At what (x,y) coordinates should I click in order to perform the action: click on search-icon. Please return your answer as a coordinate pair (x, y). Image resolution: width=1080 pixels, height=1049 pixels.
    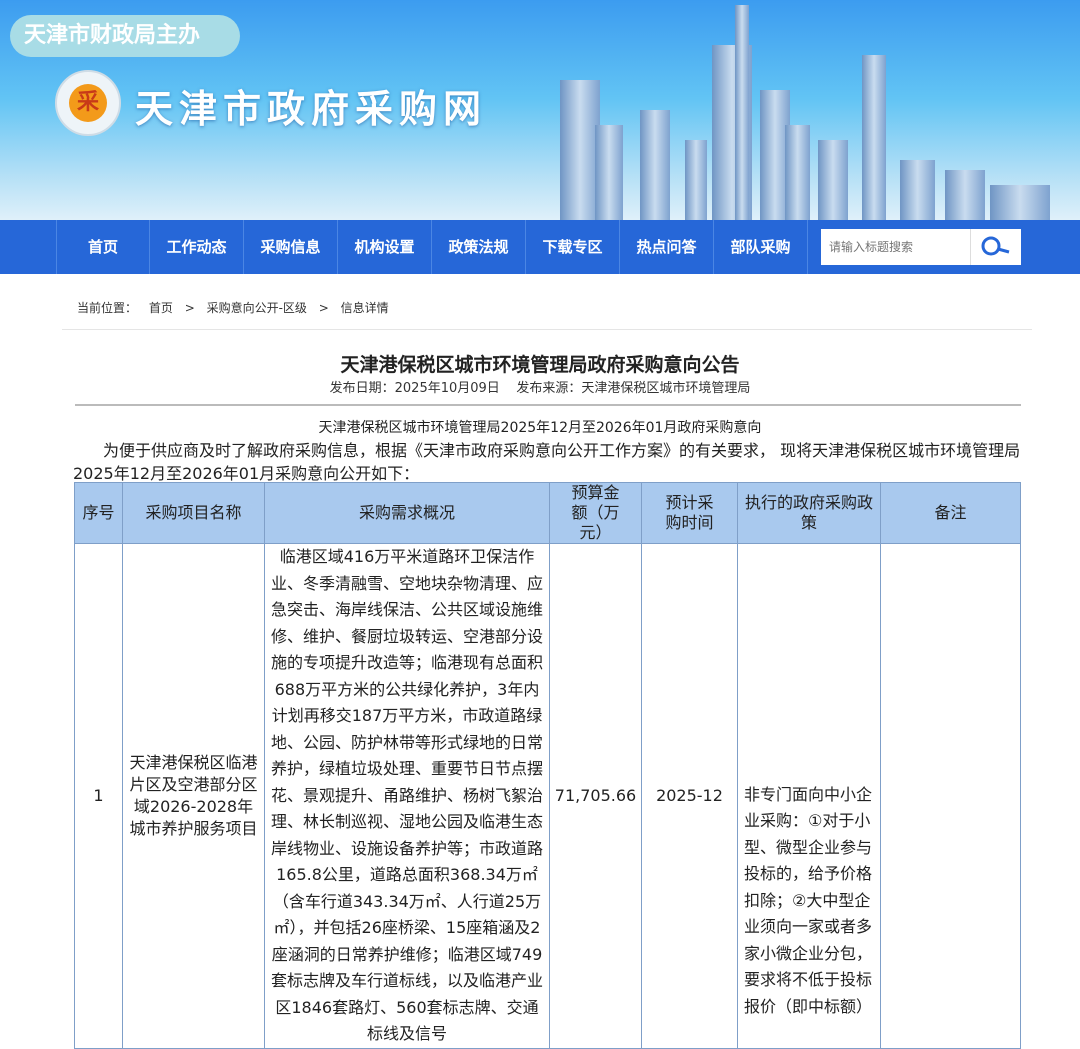
    Looking at the image, I should click on (995, 246).